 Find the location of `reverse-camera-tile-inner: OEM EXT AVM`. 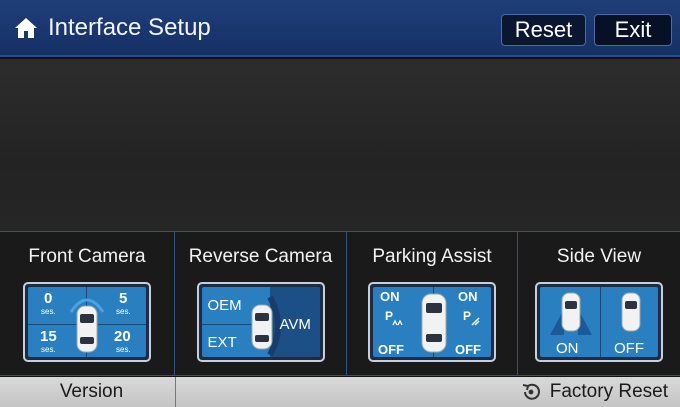

reverse-camera-tile-inner: OEM EXT AVM is located at coordinates (260, 322).